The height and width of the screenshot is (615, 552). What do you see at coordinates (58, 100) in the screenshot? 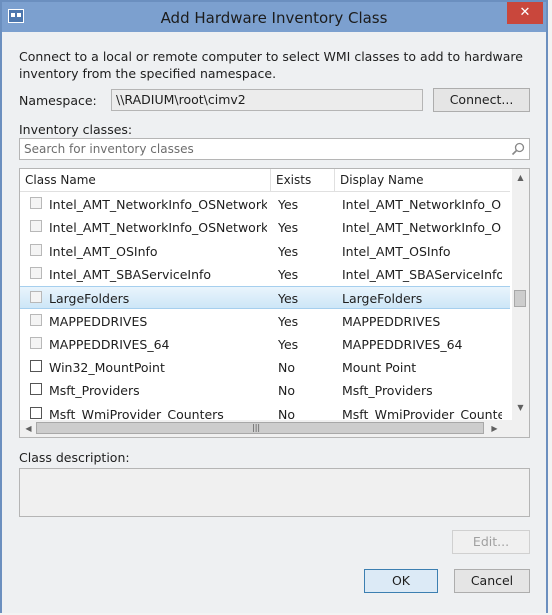
I see `namespace-label: Namespace:` at bounding box center [58, 100].